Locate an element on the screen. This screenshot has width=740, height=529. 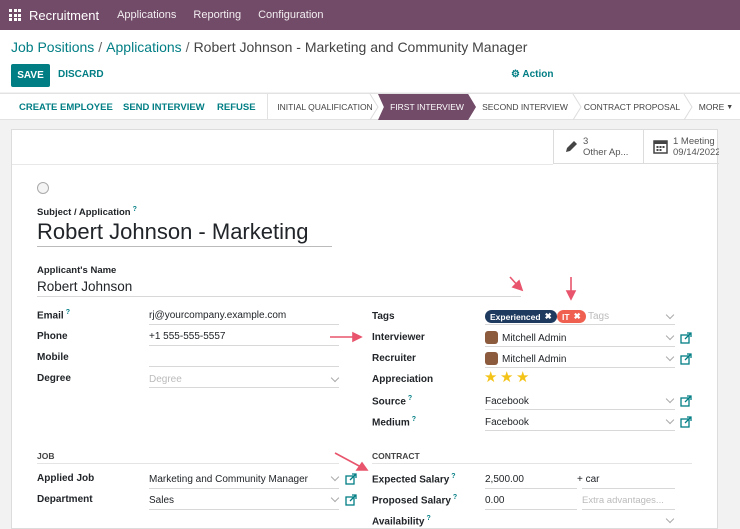
annotation-arrows is located at coordinates (453, 373).